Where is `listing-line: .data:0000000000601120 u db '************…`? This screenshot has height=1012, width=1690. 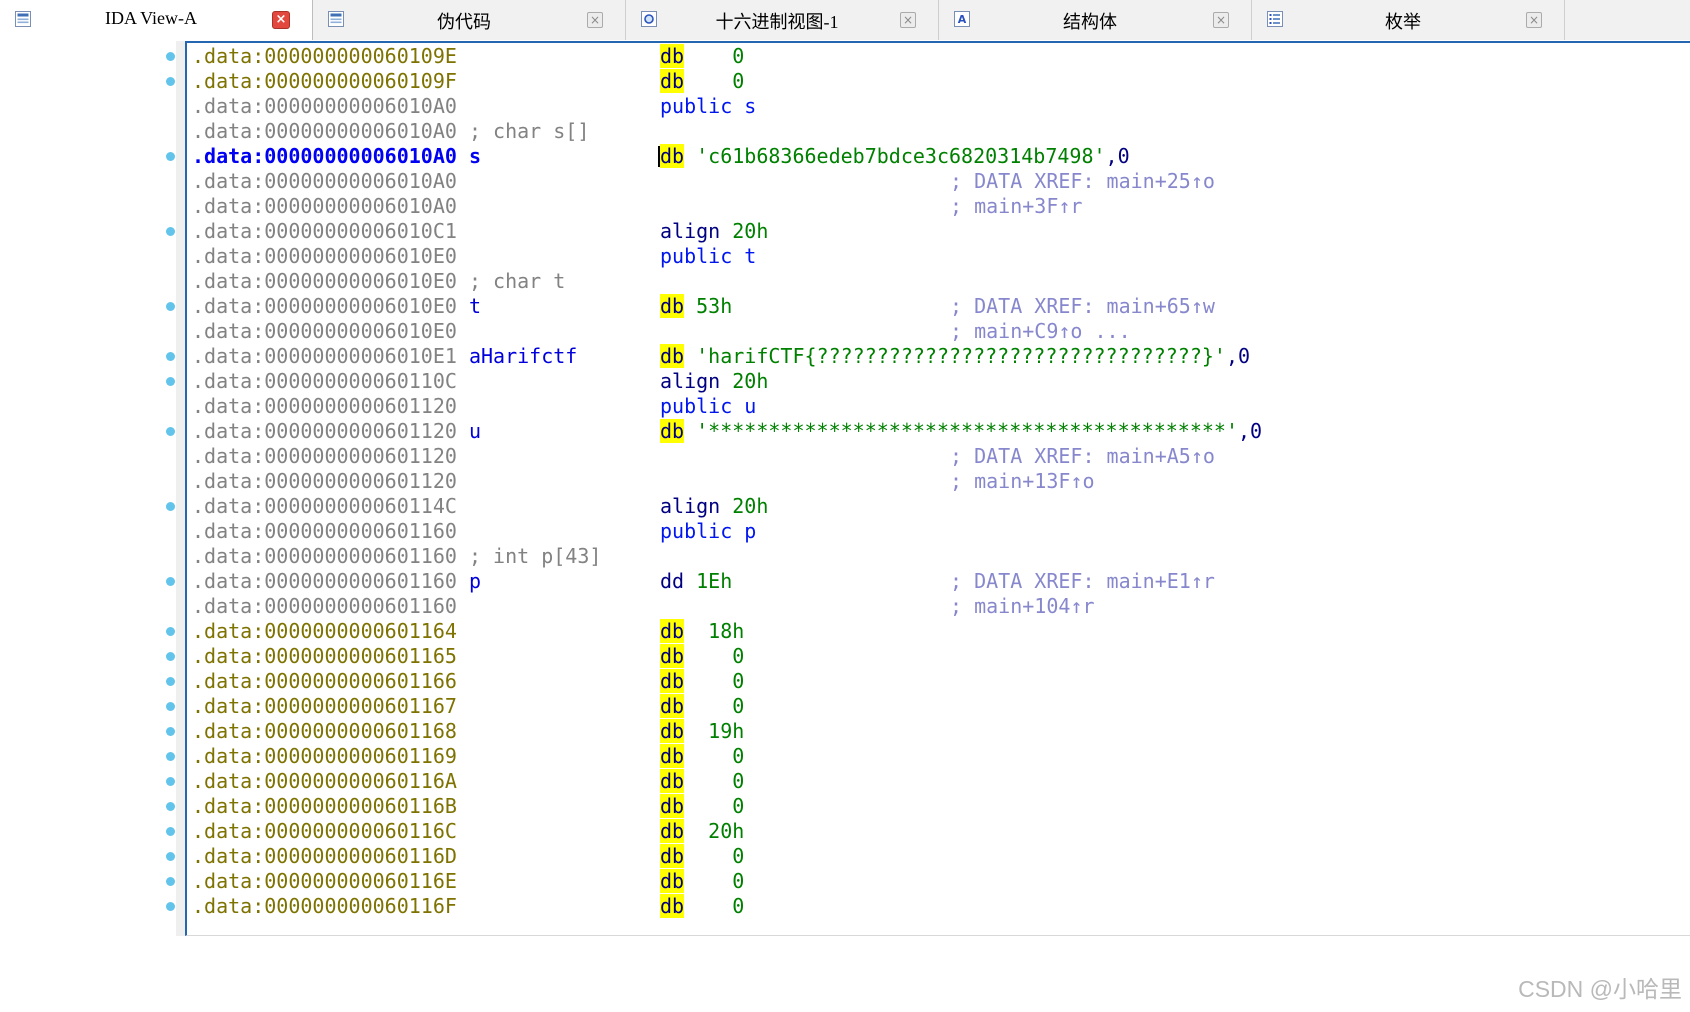 listing-line: .data:0000000000601120 u db '************… is located at coordinates (714, 431).